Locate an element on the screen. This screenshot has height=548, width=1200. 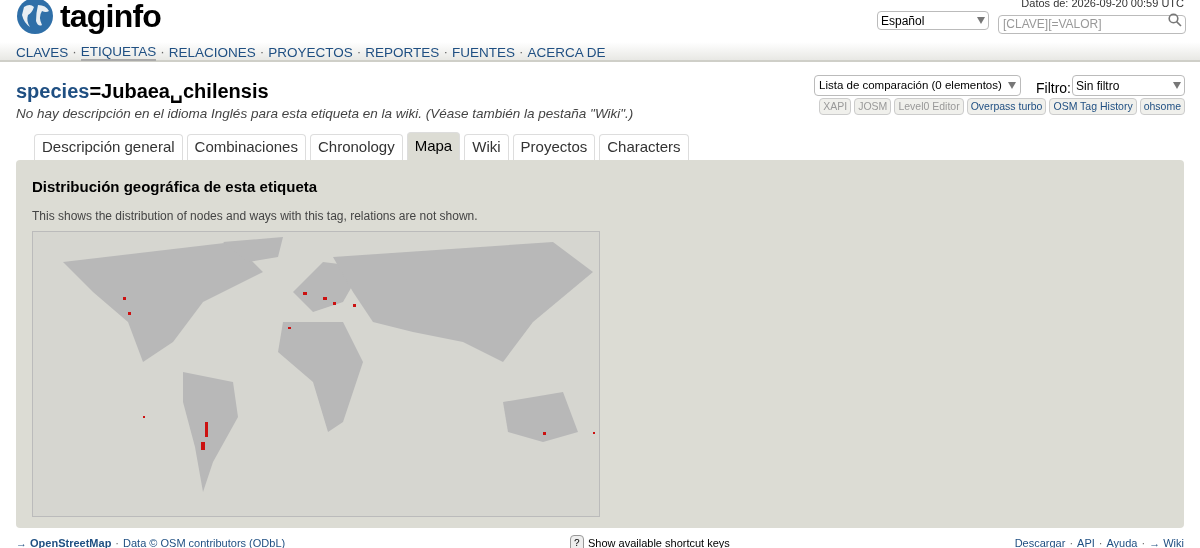
language-dropdown: Español is located at coordinates (933, 20).